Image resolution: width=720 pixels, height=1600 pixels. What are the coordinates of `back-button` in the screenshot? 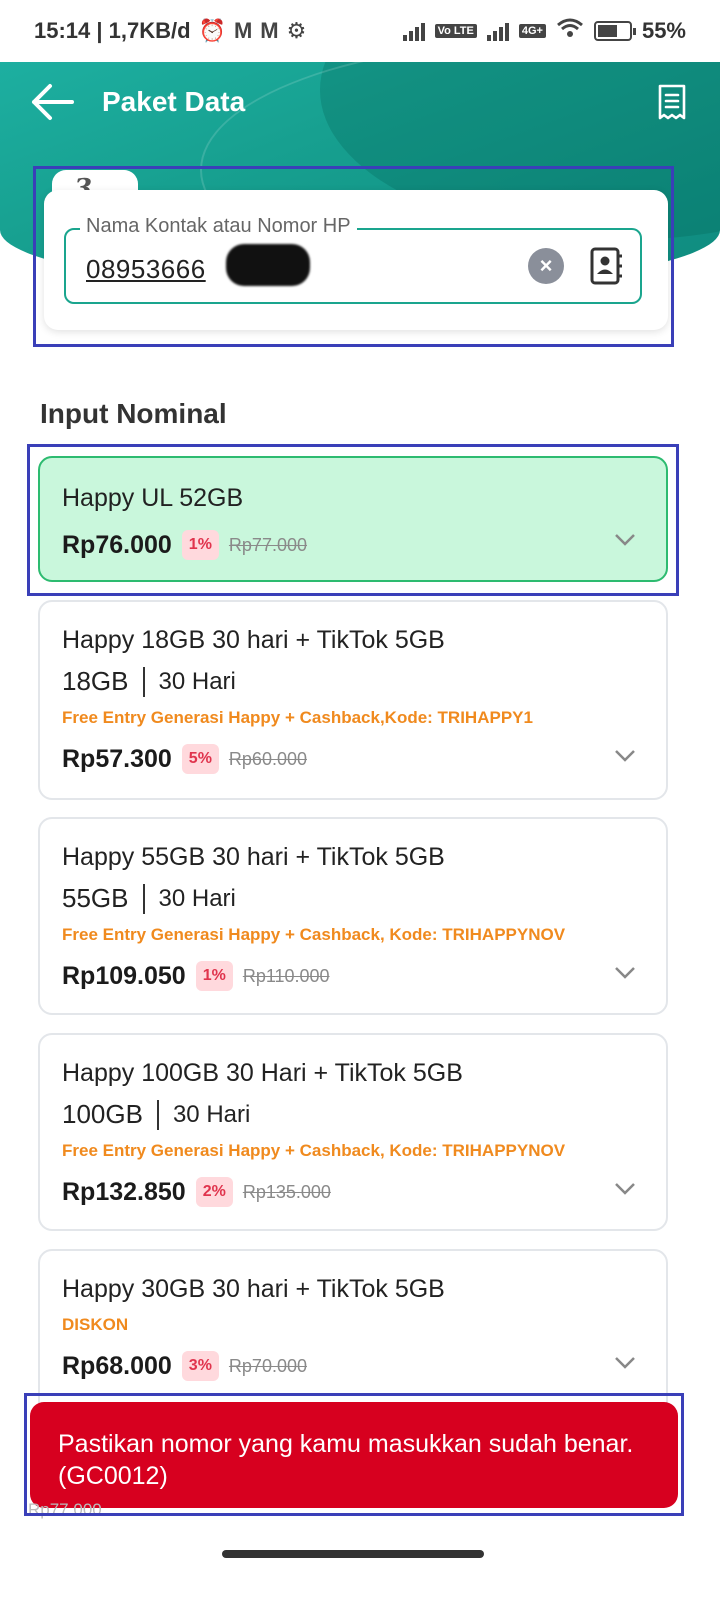 It's located at (52, 102).